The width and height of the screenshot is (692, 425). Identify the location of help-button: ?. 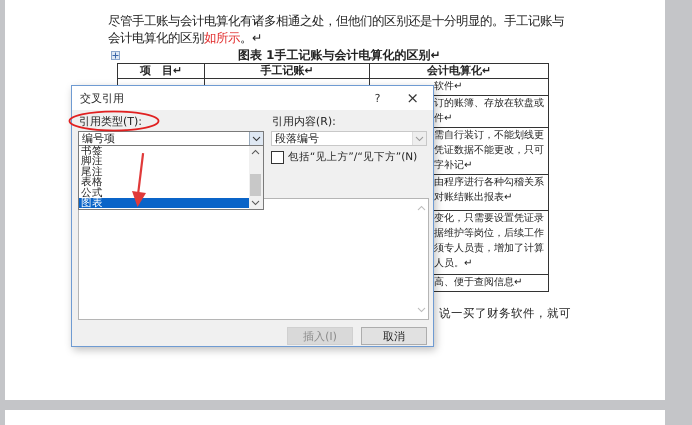
(377, 98).